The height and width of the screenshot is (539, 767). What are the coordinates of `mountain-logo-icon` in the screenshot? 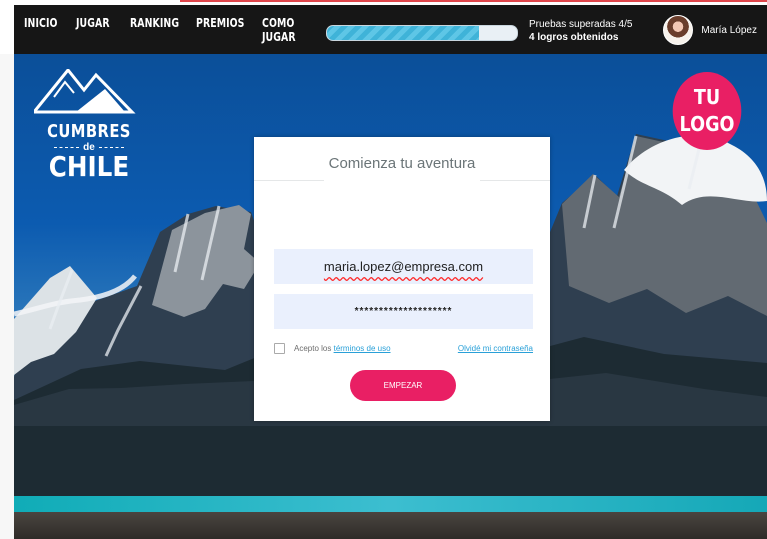 It's located at (85, 91).